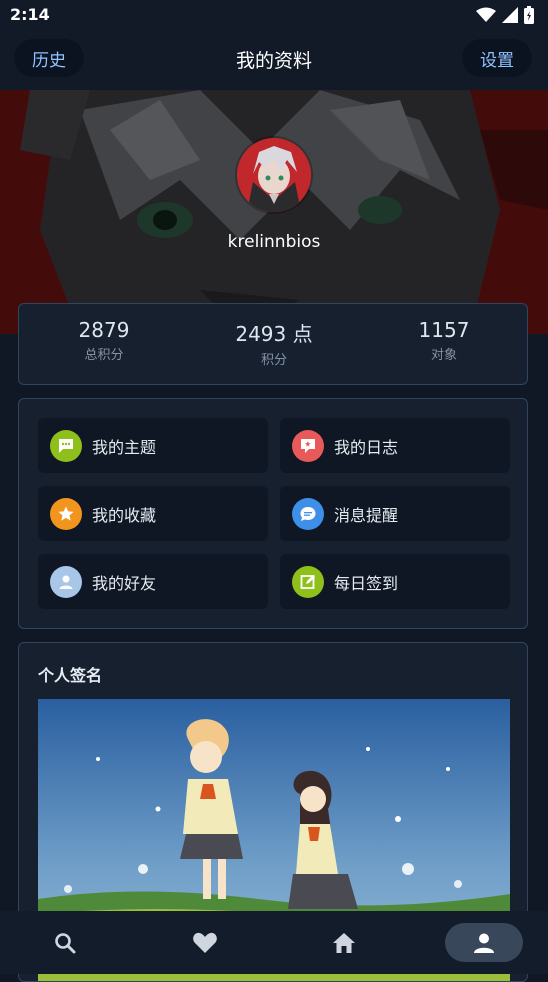 This screenshot has width=548, height=982. I want to click on status-icons, so click(505, 15).